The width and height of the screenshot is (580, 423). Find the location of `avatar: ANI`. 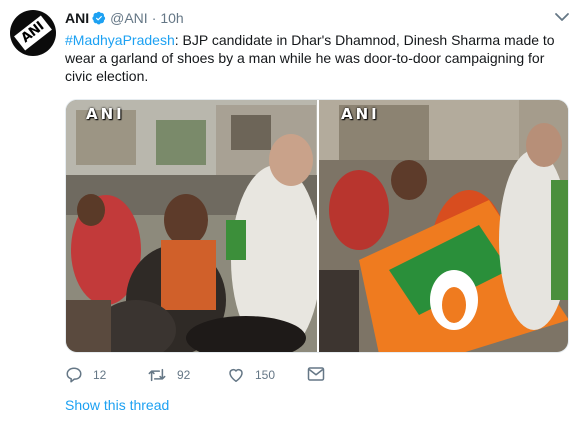

avatar: ANI is located at coordinates (33, 33).